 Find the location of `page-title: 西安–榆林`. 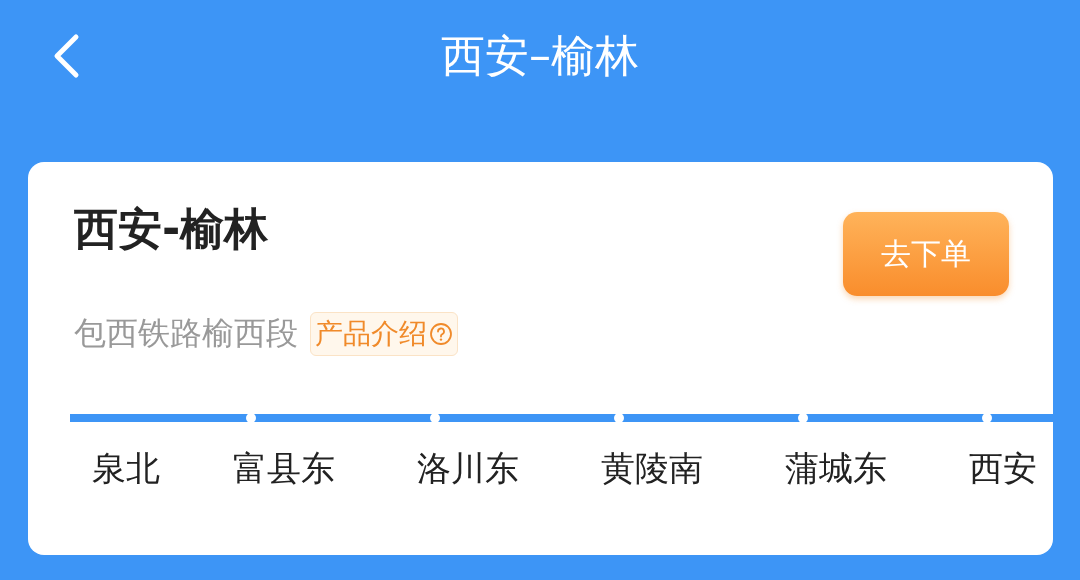

page-title: 西安–榆林 is located at coordinates (540, 55).